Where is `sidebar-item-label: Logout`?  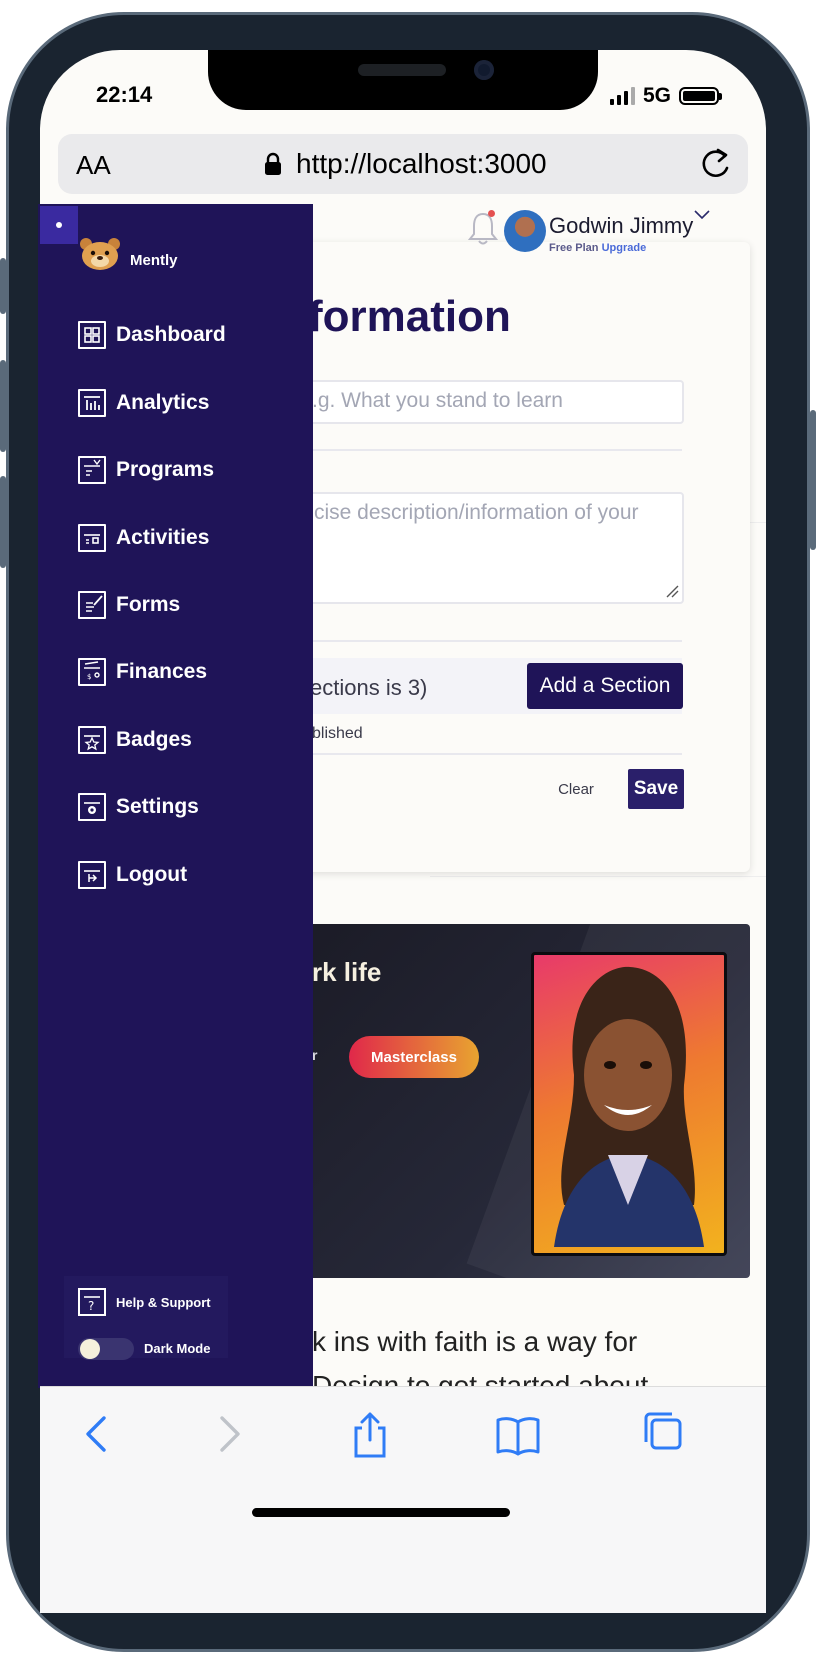 sidebar-item-label: Logout is located at coordinates (152, 874).